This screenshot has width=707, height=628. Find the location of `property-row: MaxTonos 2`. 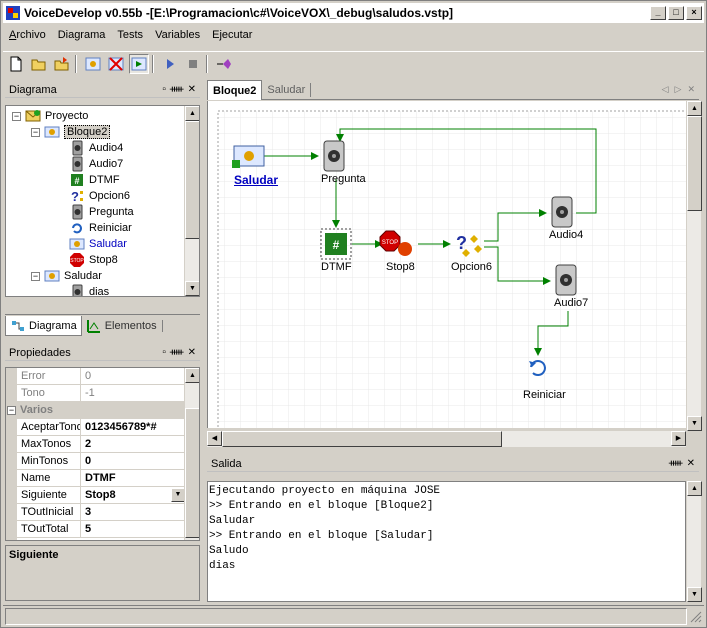

property-row: MaxTonos 2 is located at coordinates (96, 444).